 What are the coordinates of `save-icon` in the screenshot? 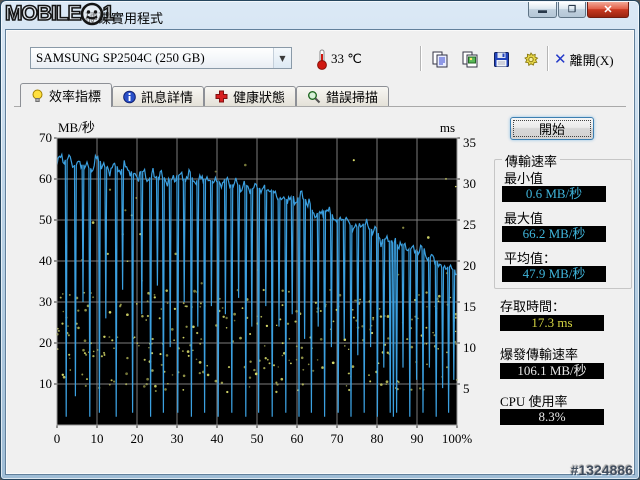 It's located at (501, 59).